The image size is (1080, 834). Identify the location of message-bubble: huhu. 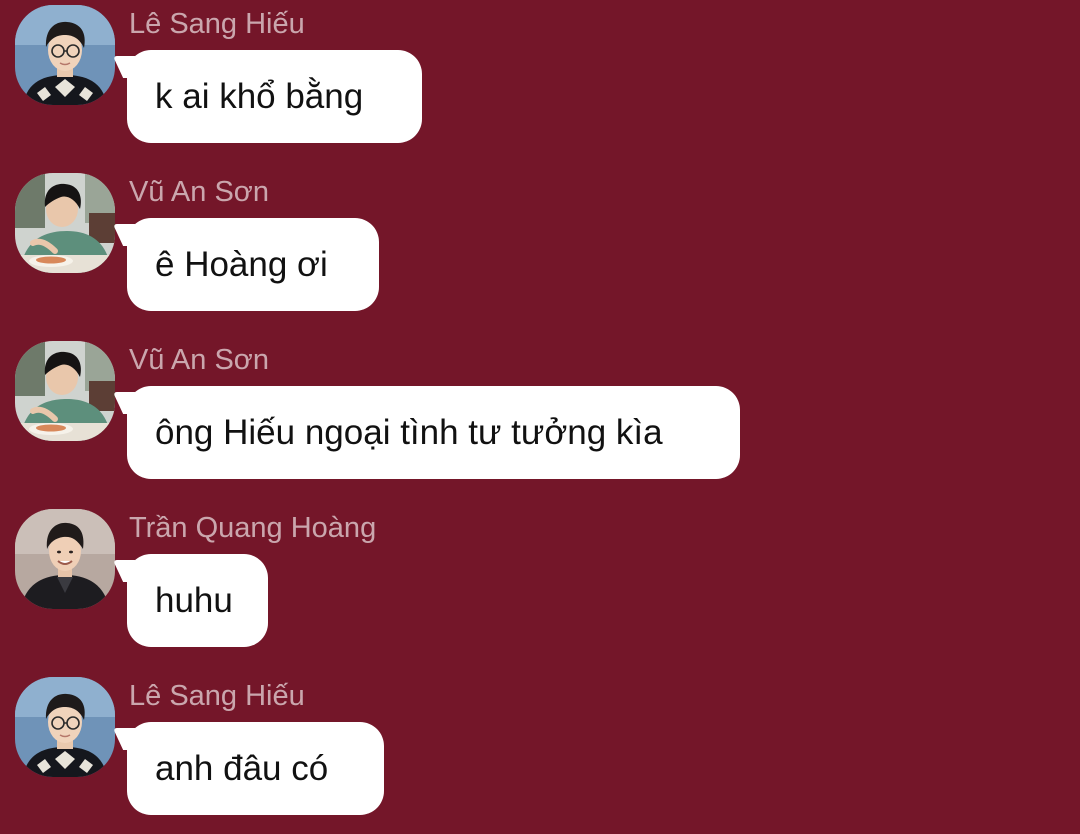
(197, 600).